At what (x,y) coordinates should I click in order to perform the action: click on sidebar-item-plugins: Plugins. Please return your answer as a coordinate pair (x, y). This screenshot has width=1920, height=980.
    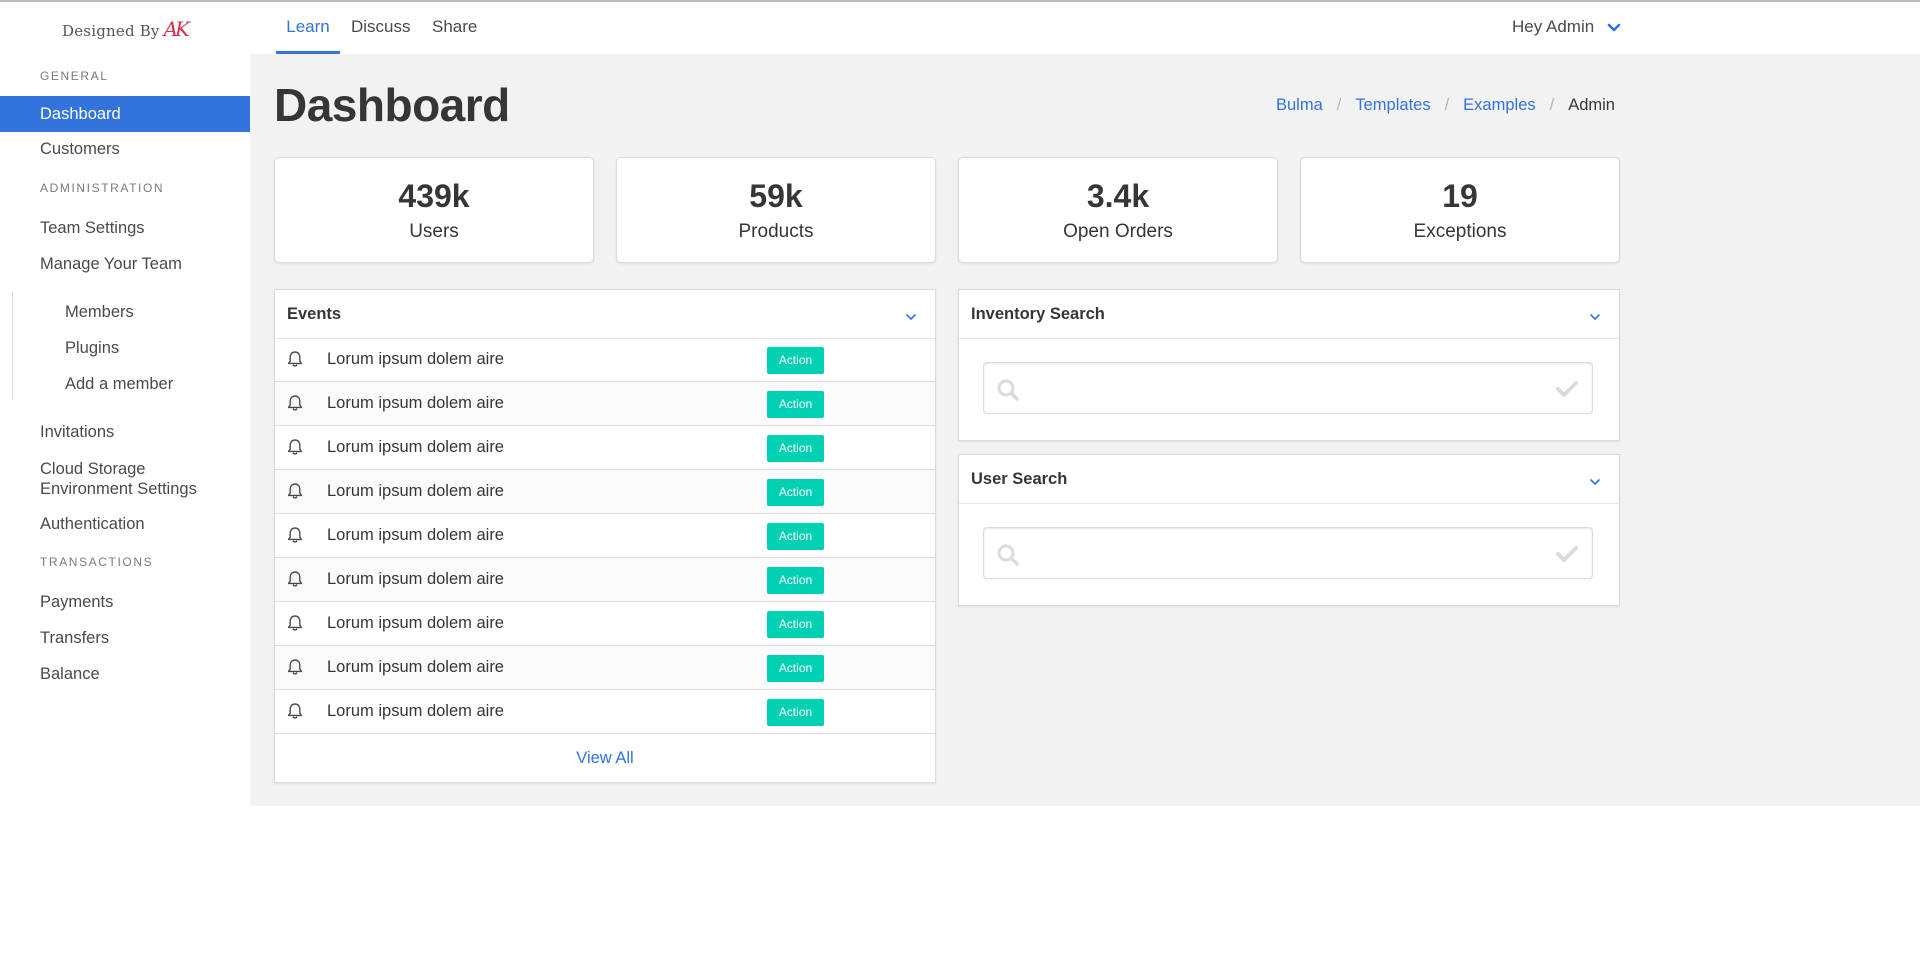
    Looking at the image, I should click on (92, 348).